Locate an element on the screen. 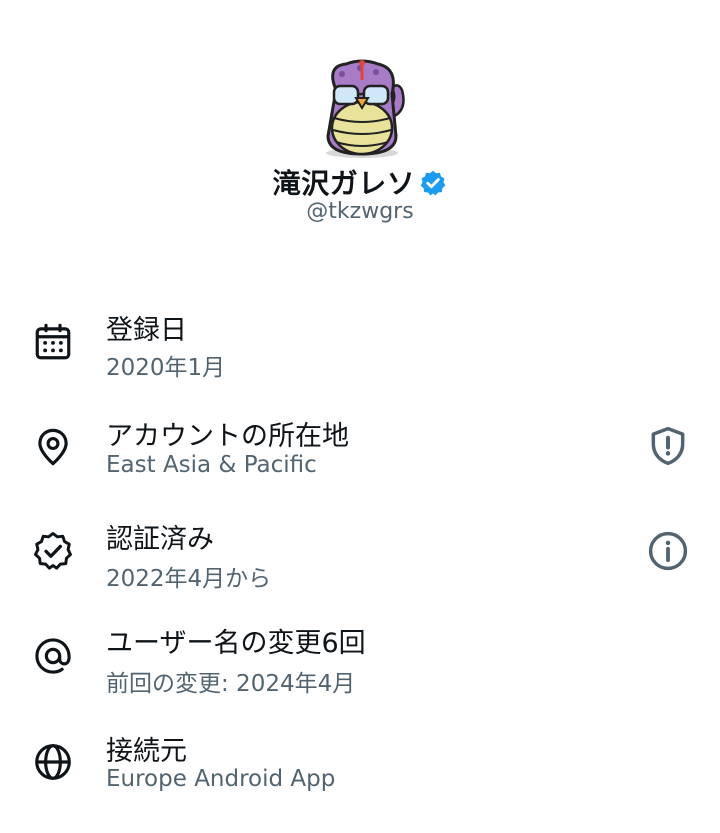 The width and height of the screenshot is (720, 833). detail-row-verified: 認証済み 2022年4月から is located at coordinates (360, 565).